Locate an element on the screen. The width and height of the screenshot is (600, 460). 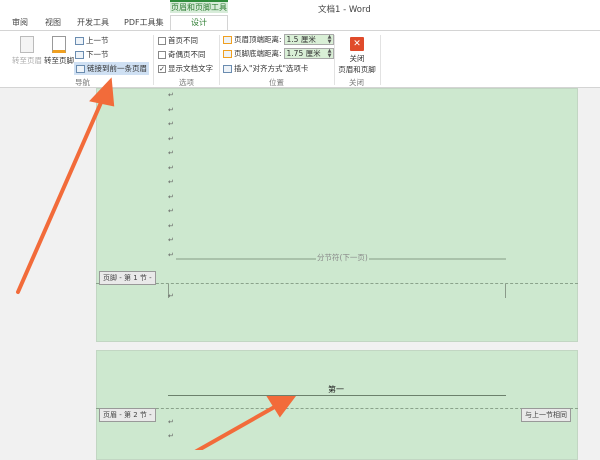
arrow-2-head is located at coordinates (281, 407).